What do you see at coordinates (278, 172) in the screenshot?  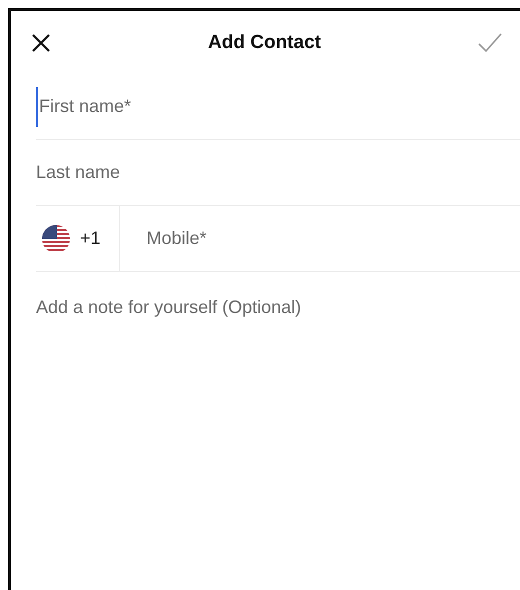 I see `name-field: Last name` at bounding box center [278, 172].